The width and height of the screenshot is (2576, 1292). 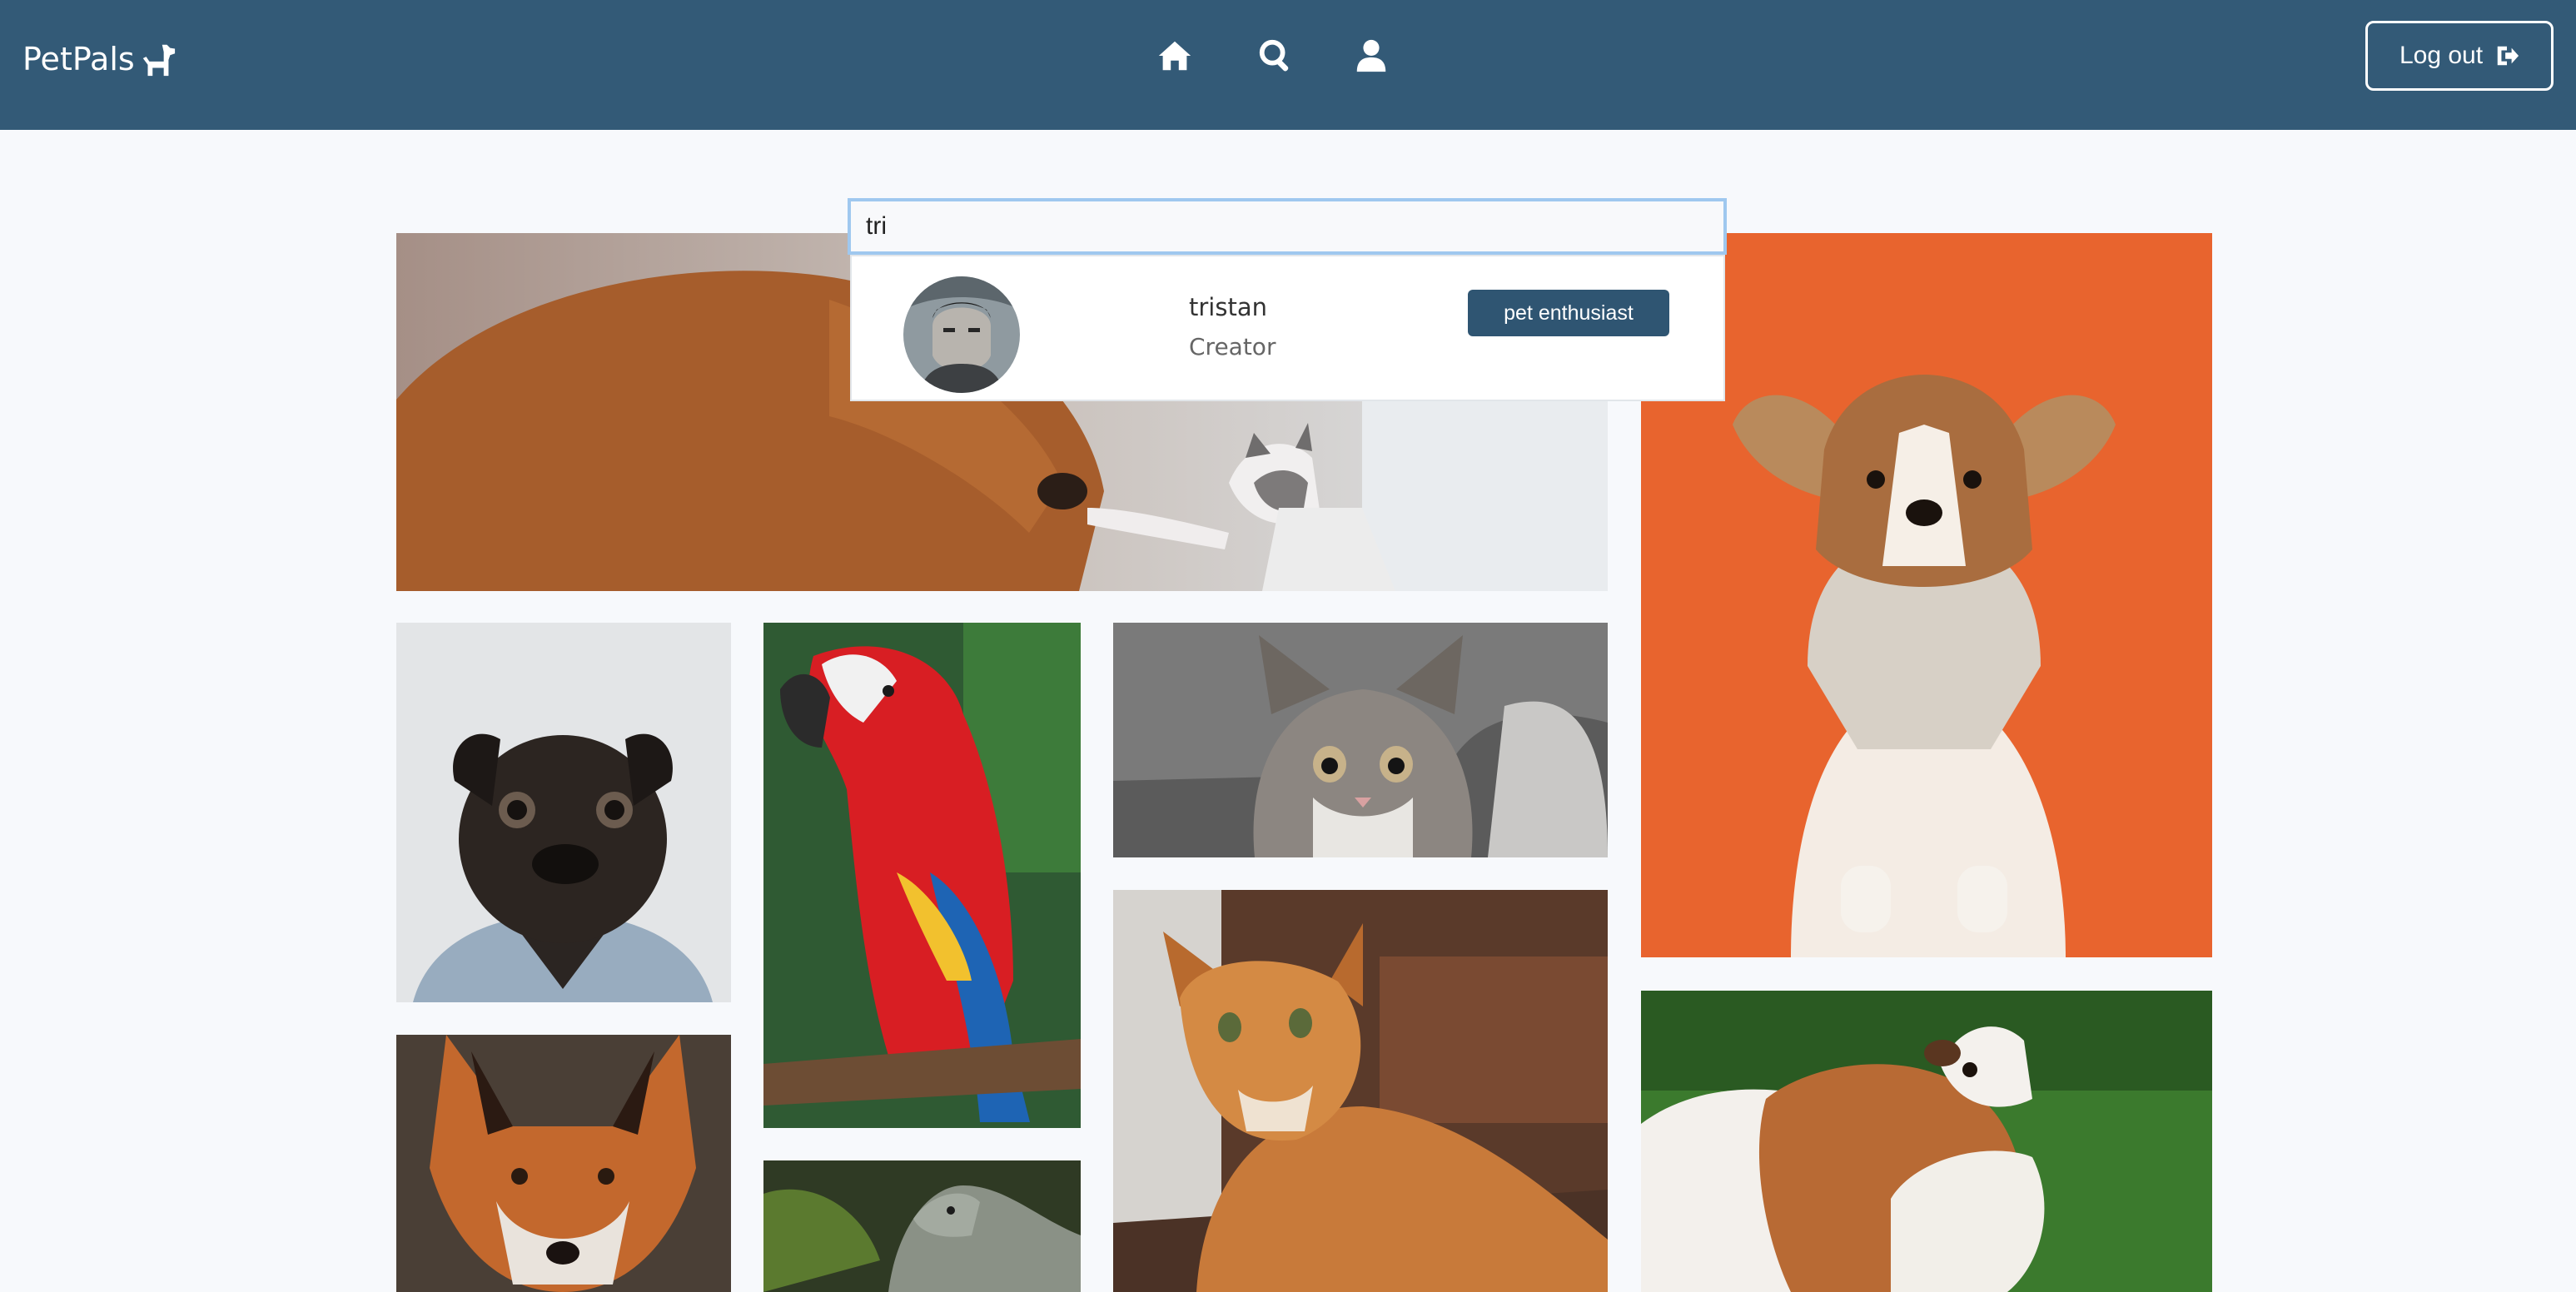 What do you see at coordinates (1228, 307) in the screenshot?
I see `result-username: tristan` at bounding box center [1228, 307].